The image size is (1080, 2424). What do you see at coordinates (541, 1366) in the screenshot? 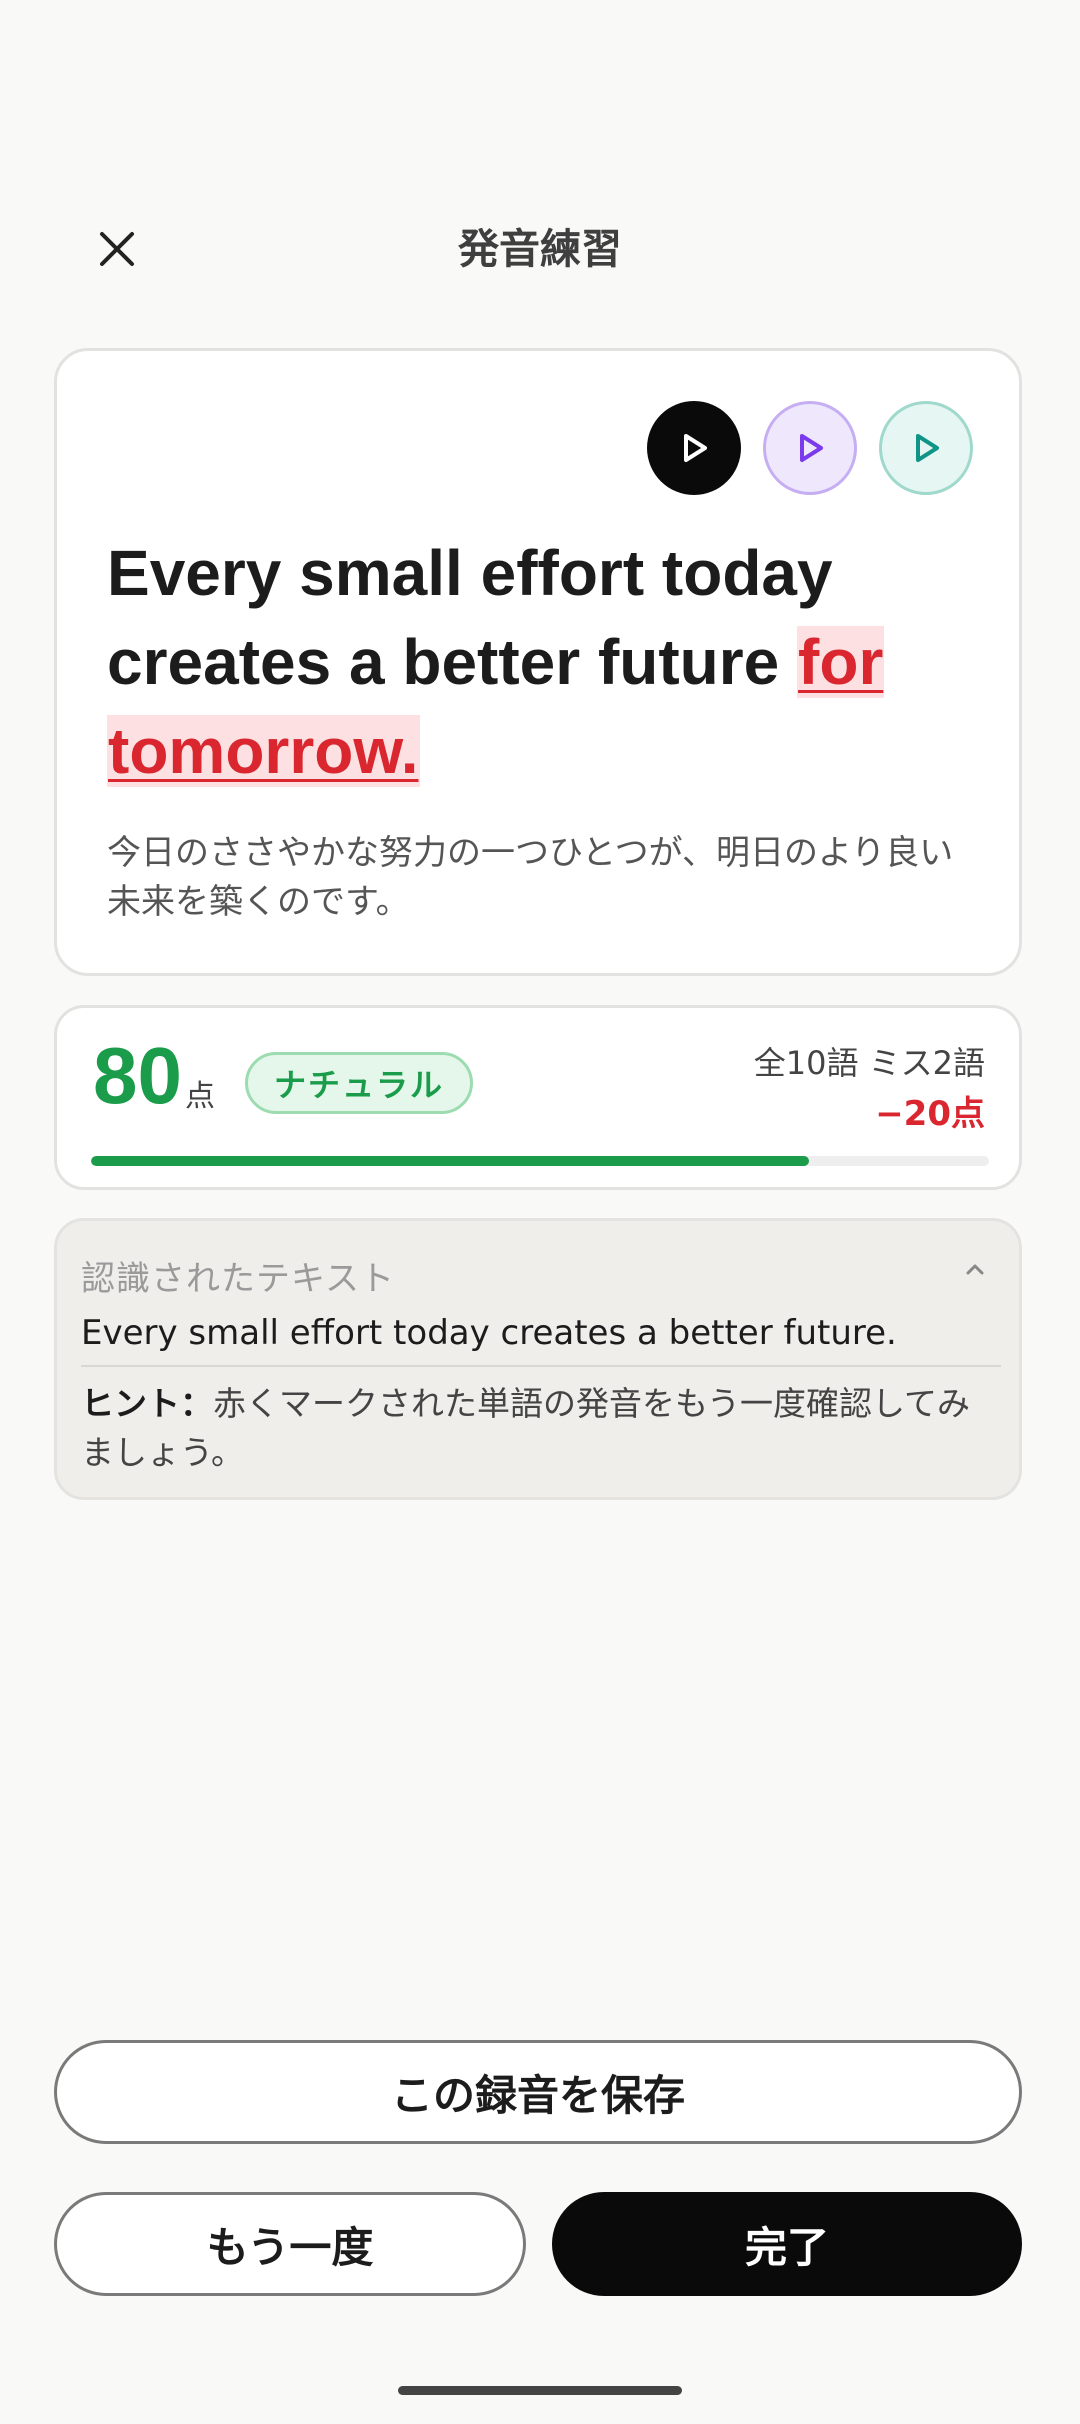
I see `divider` at bounding box center [541, 1366].